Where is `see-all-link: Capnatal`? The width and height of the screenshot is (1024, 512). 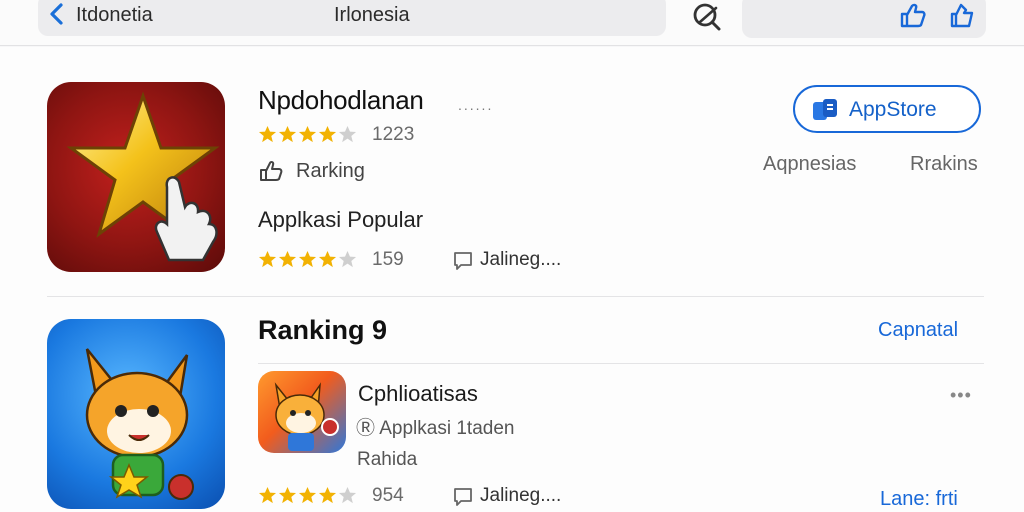 see-all-link: Capnatal is located at coordinates (918, 330).